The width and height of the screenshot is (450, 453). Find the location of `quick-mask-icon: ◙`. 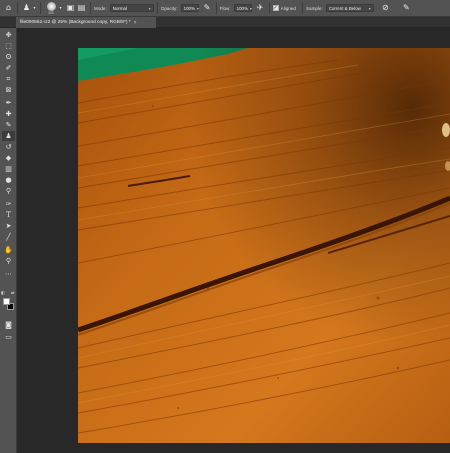

quick-mask-icon: ◙ is located at coordinates (8, 325).